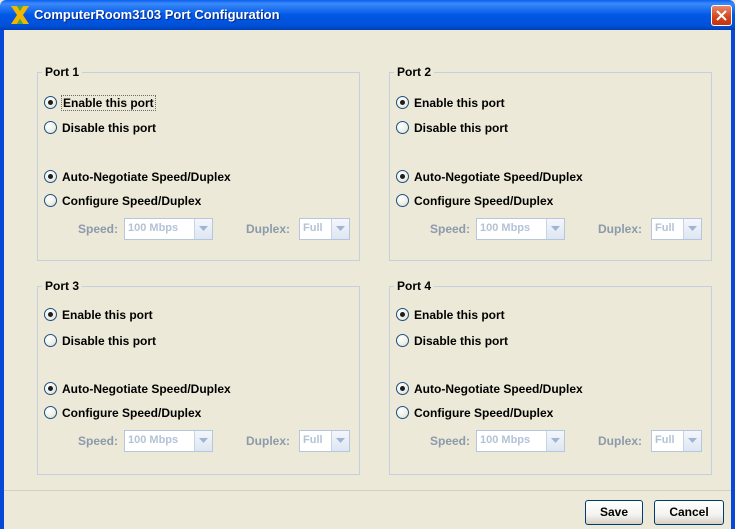  What do you see at coordinates (676, 229) in the screenshot?
I see `port-2-duplex-select: Full` at bounding box center [676, 229].